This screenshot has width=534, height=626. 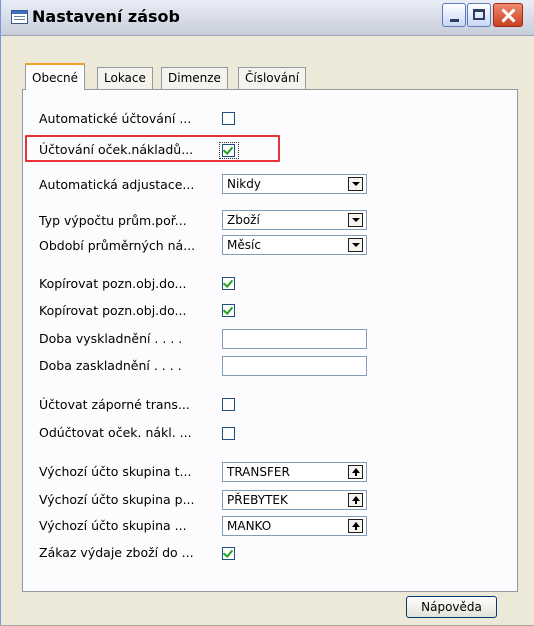 I want to click on tab-obecne: Obecné, so click(x=55, y=76).